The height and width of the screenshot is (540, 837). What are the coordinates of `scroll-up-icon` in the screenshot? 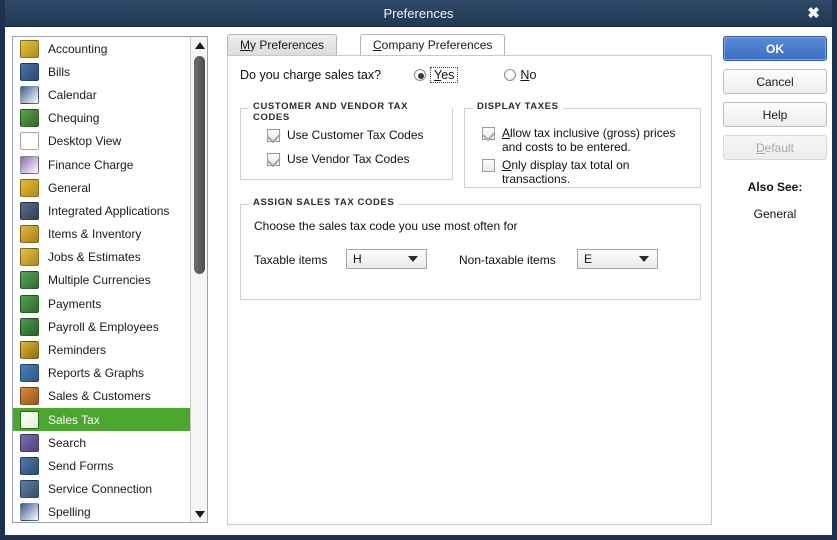 It's located at (199, 45).